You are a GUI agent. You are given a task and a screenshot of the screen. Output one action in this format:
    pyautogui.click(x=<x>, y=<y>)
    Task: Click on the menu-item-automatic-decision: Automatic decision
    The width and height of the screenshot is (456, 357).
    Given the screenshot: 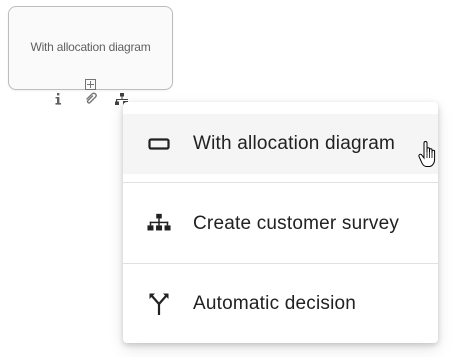 What is the action you would take?
    pyautogui.click(x=280, y=304)
    